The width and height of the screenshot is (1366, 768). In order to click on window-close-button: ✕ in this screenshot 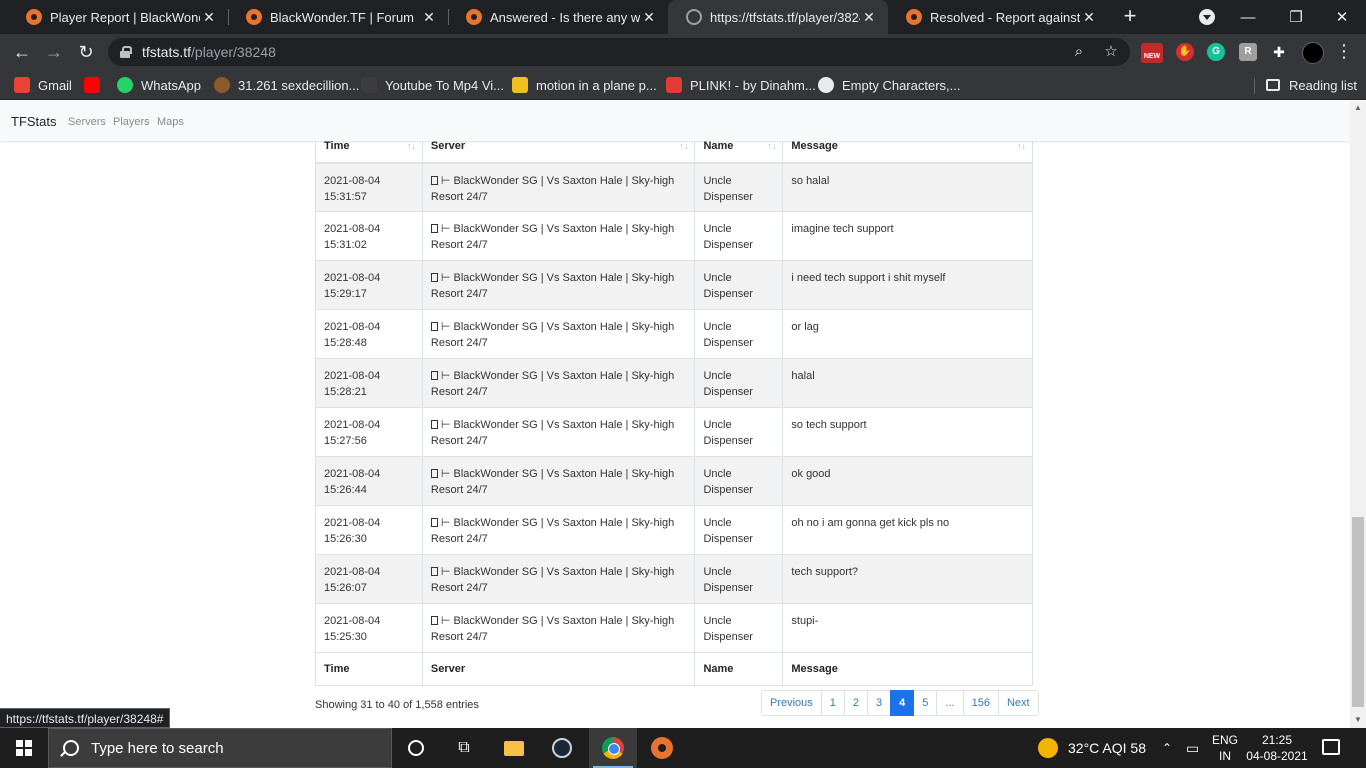, I will do `click(1342, 17)`.